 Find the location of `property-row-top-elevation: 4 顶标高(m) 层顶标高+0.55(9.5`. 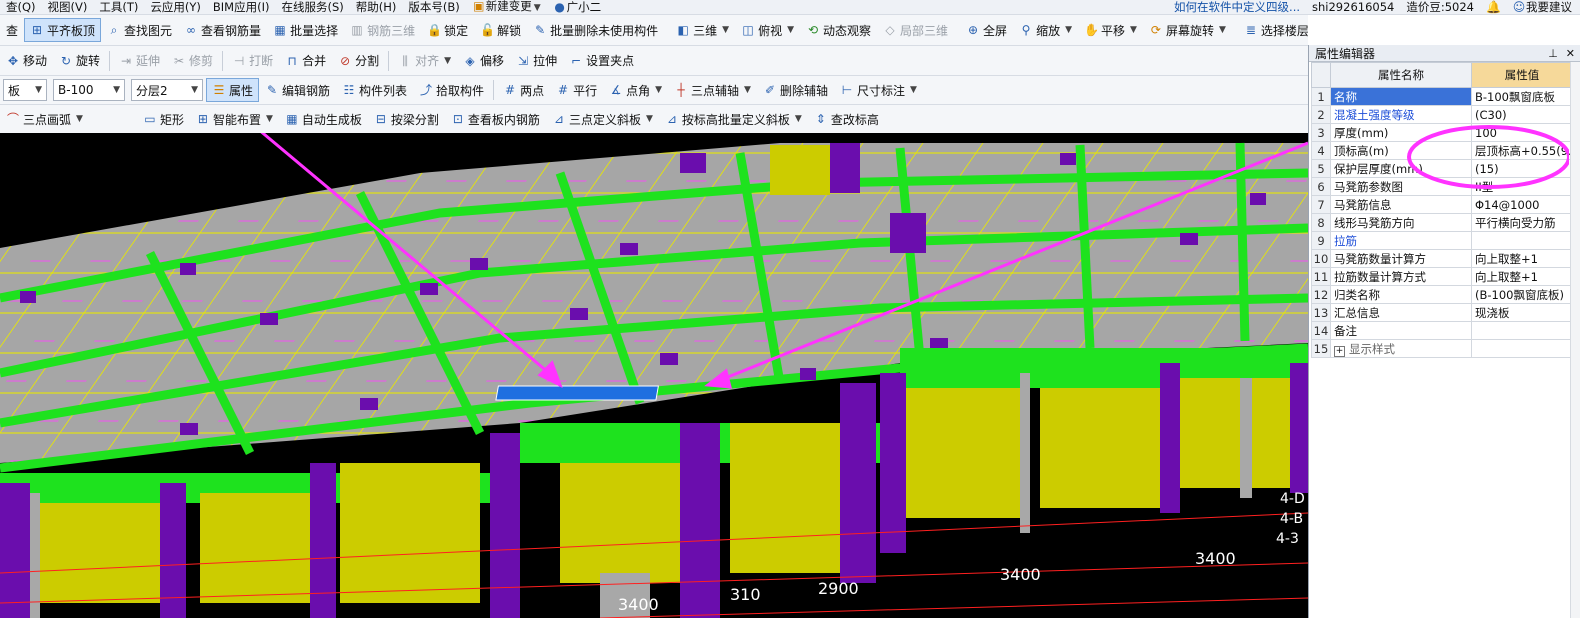

property-row-top-elevation: 4 顶标高(m) 层顶标高+0.55(9.5 is located at coordinates (1442, 150).